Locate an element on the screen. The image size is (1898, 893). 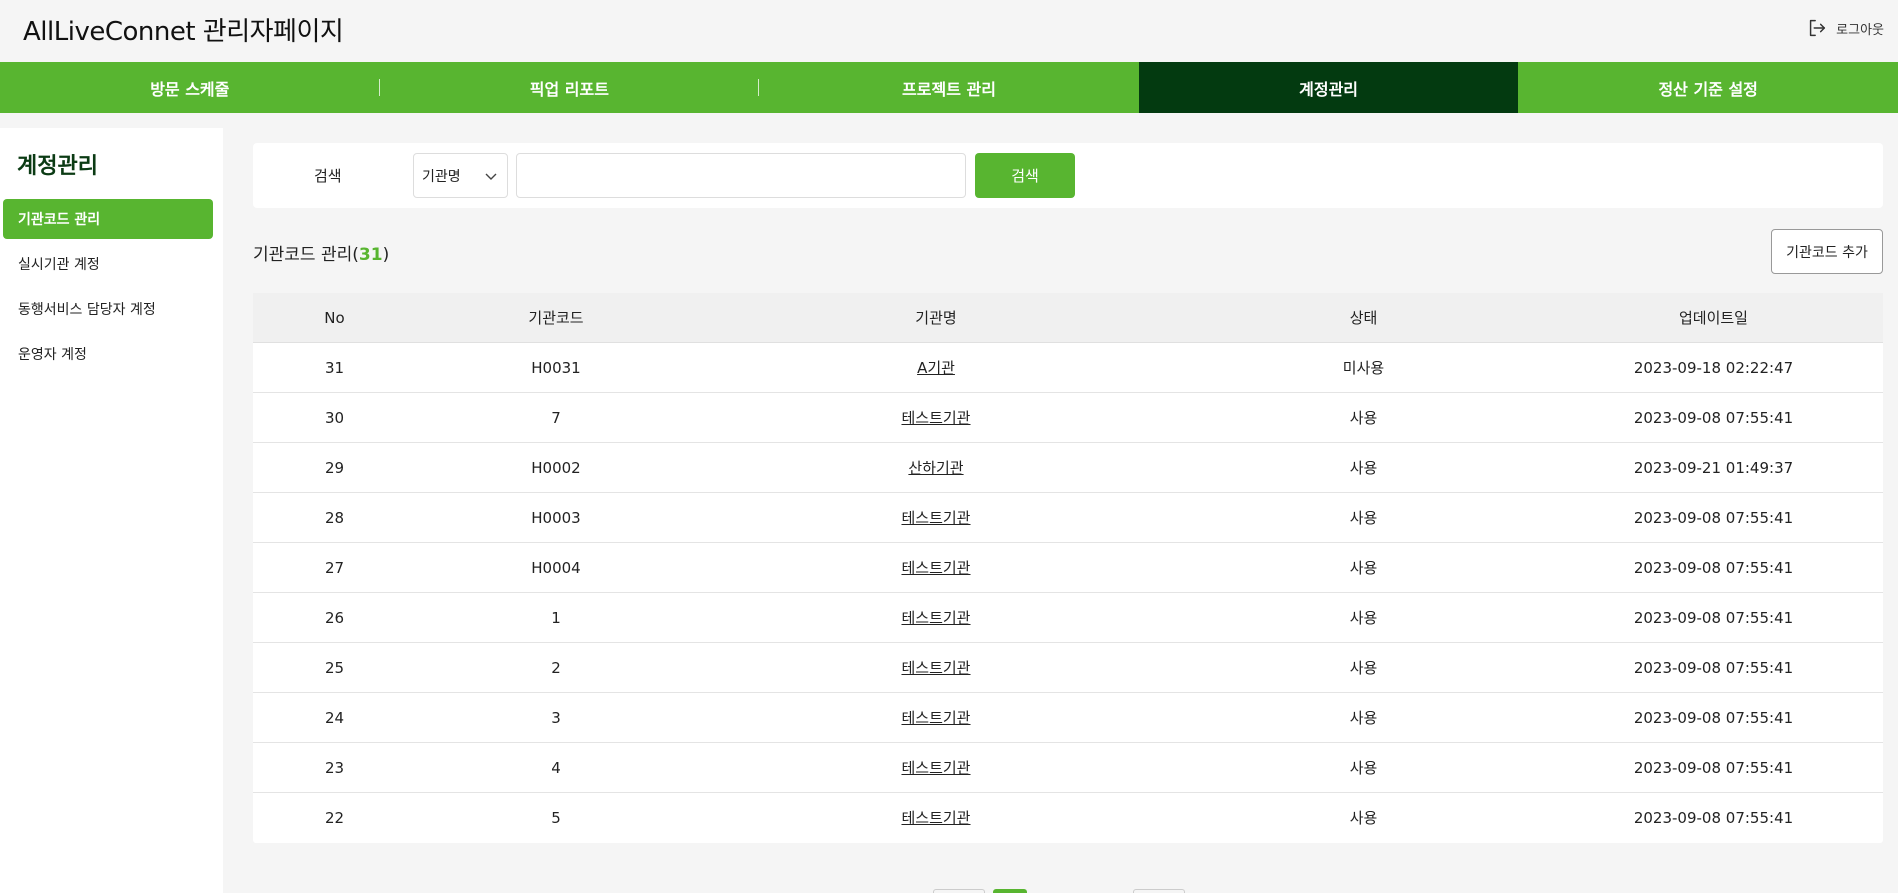
cell-no: 26 is located at coordinates (334, 618).